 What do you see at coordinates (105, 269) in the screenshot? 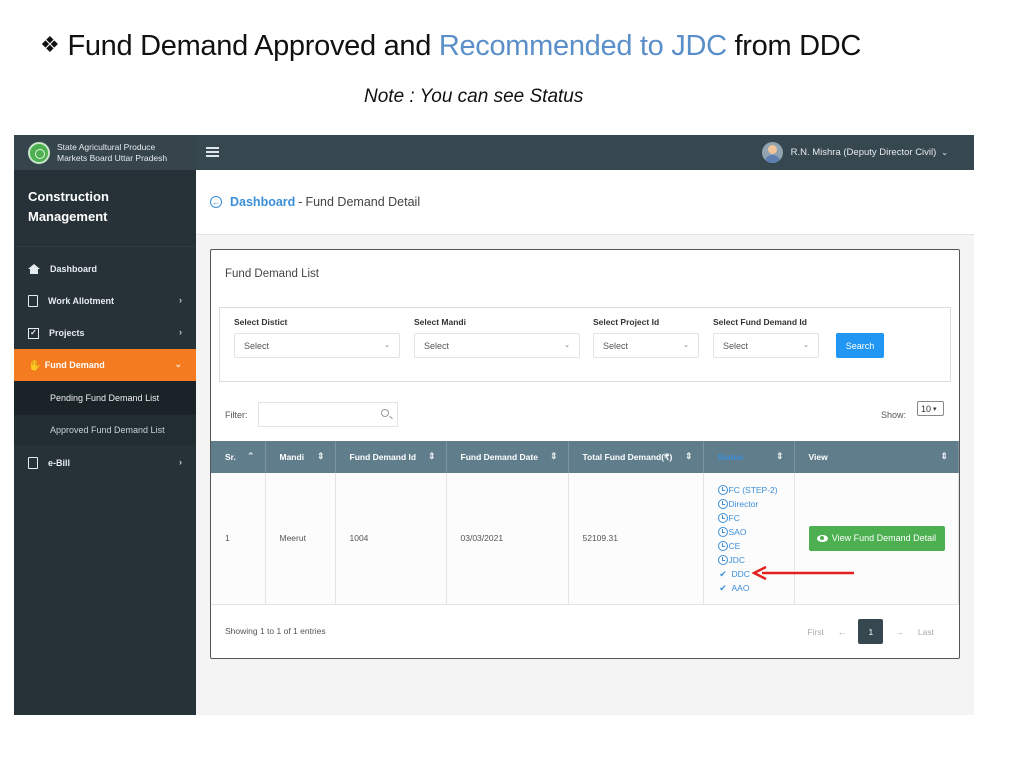
I see `sidebar-item-dashboard: Dashboard` at bounding box center [105, 269].